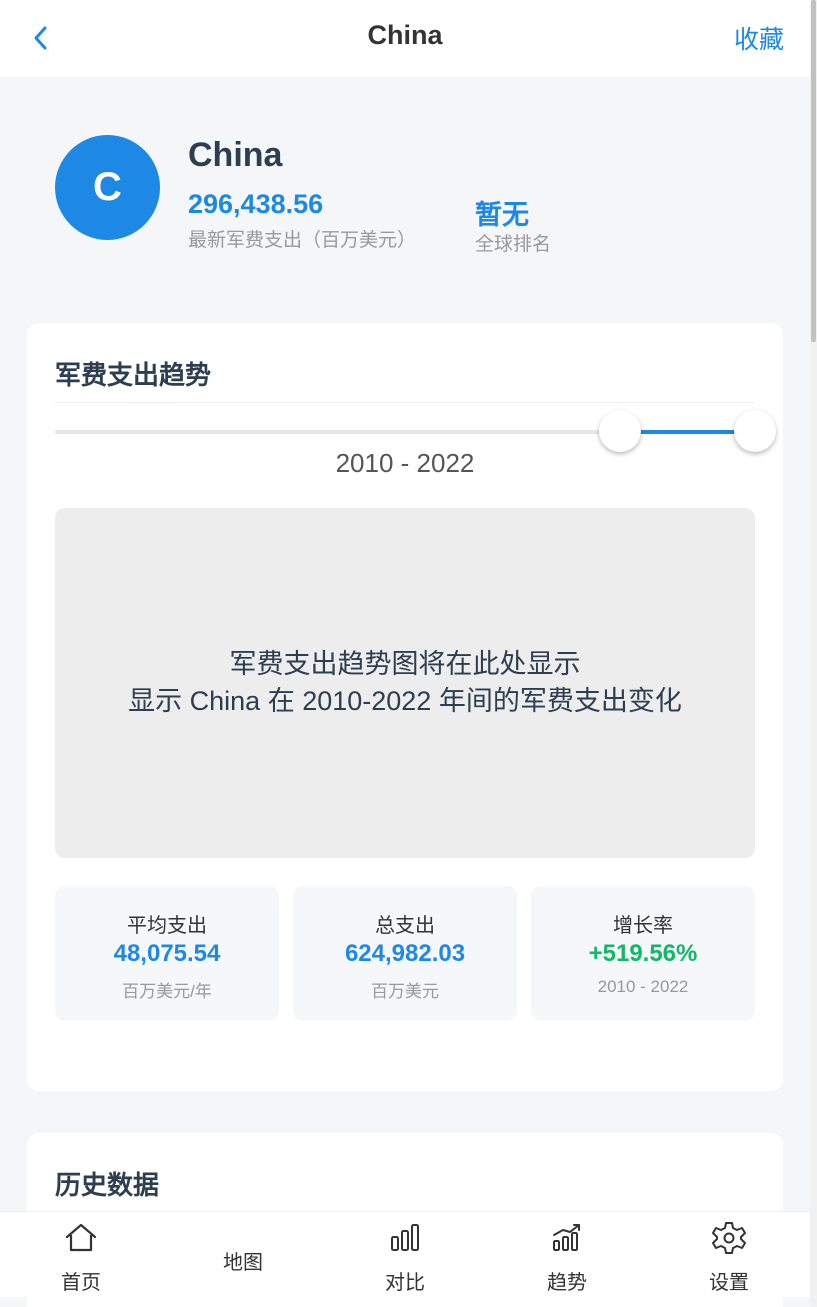 This screenshot has height=1307, width=817. Describe the element at coordinates (405, 926) in the screenshot. I see `stat-label: 总支出` at that location.